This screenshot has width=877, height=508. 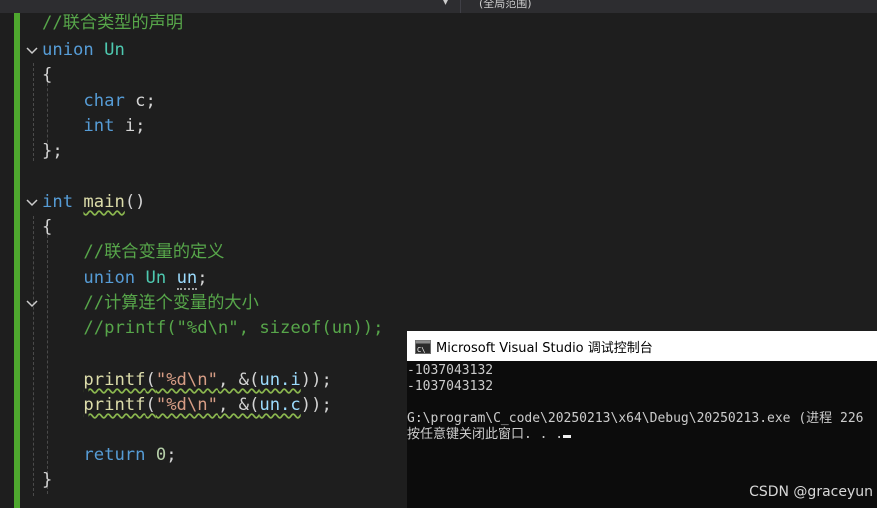 I want to click on code-line-brace-close-semi: };, so click(x=52, y=151).